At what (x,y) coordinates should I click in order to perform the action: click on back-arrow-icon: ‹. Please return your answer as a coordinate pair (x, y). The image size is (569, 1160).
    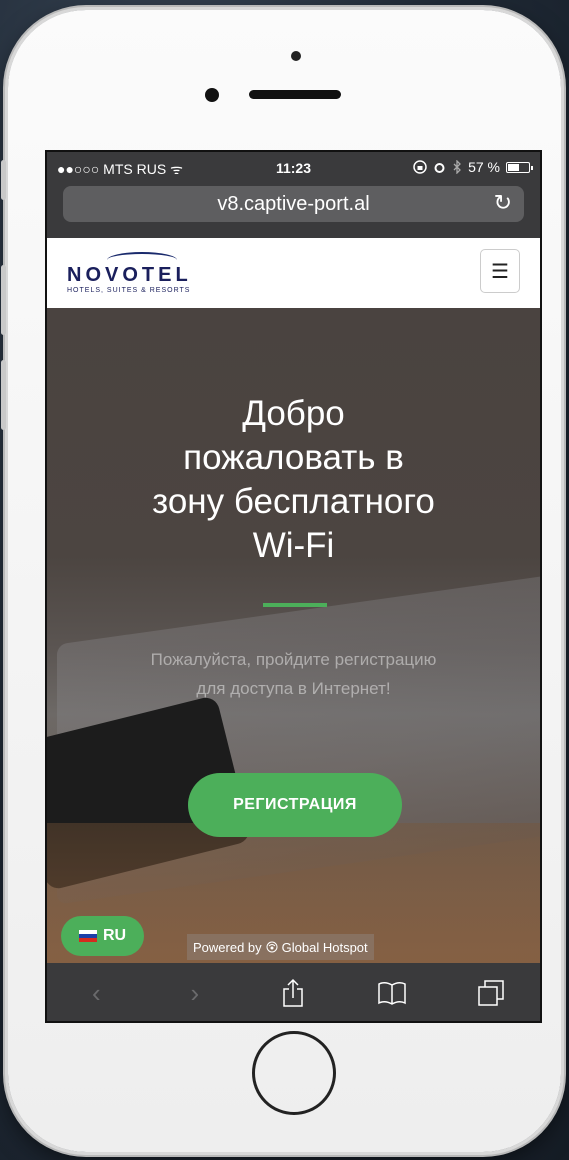
    Looking at the image, I should click on (96, 992).